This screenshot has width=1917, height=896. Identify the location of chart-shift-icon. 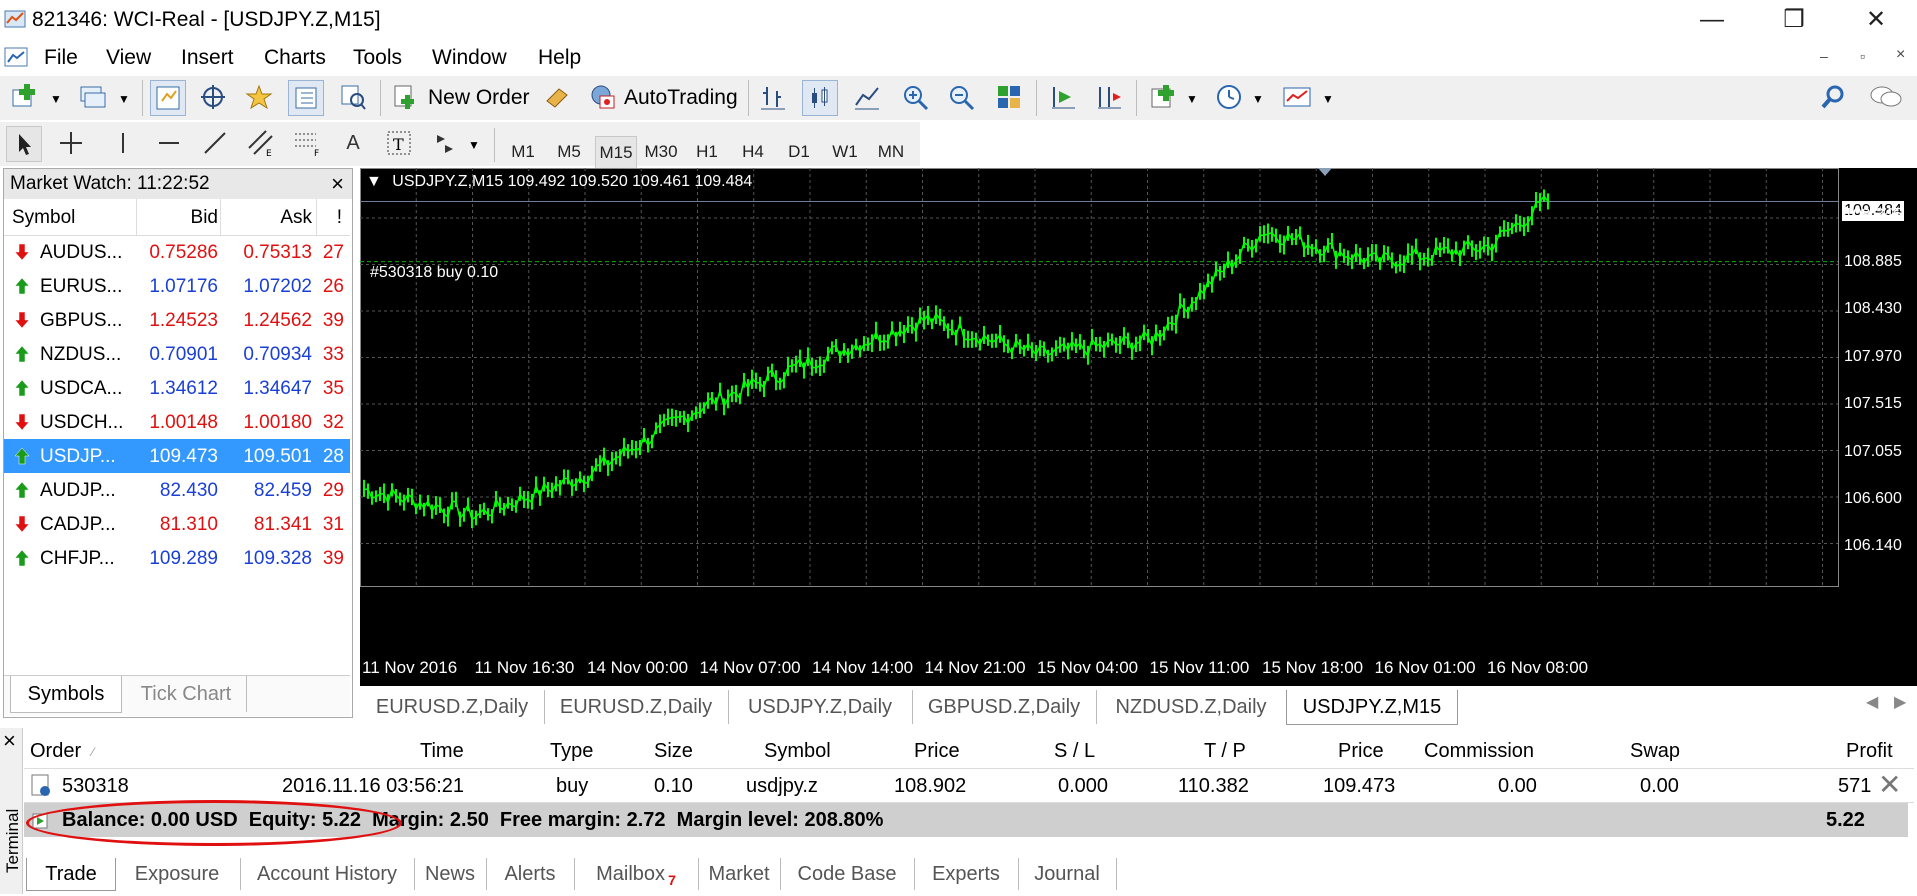
(1109, 97).